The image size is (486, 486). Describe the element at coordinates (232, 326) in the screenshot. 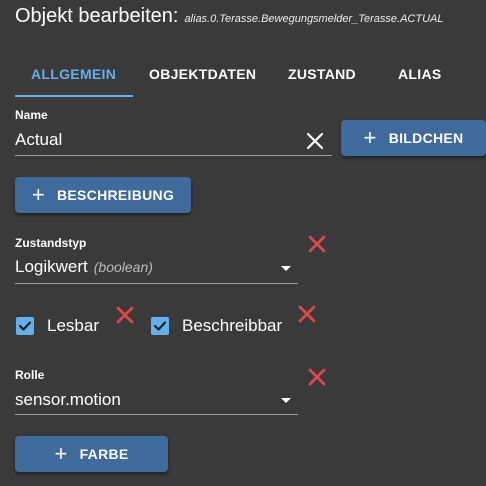

I see `write-checkbox-label: Beschreibbar` at that location.